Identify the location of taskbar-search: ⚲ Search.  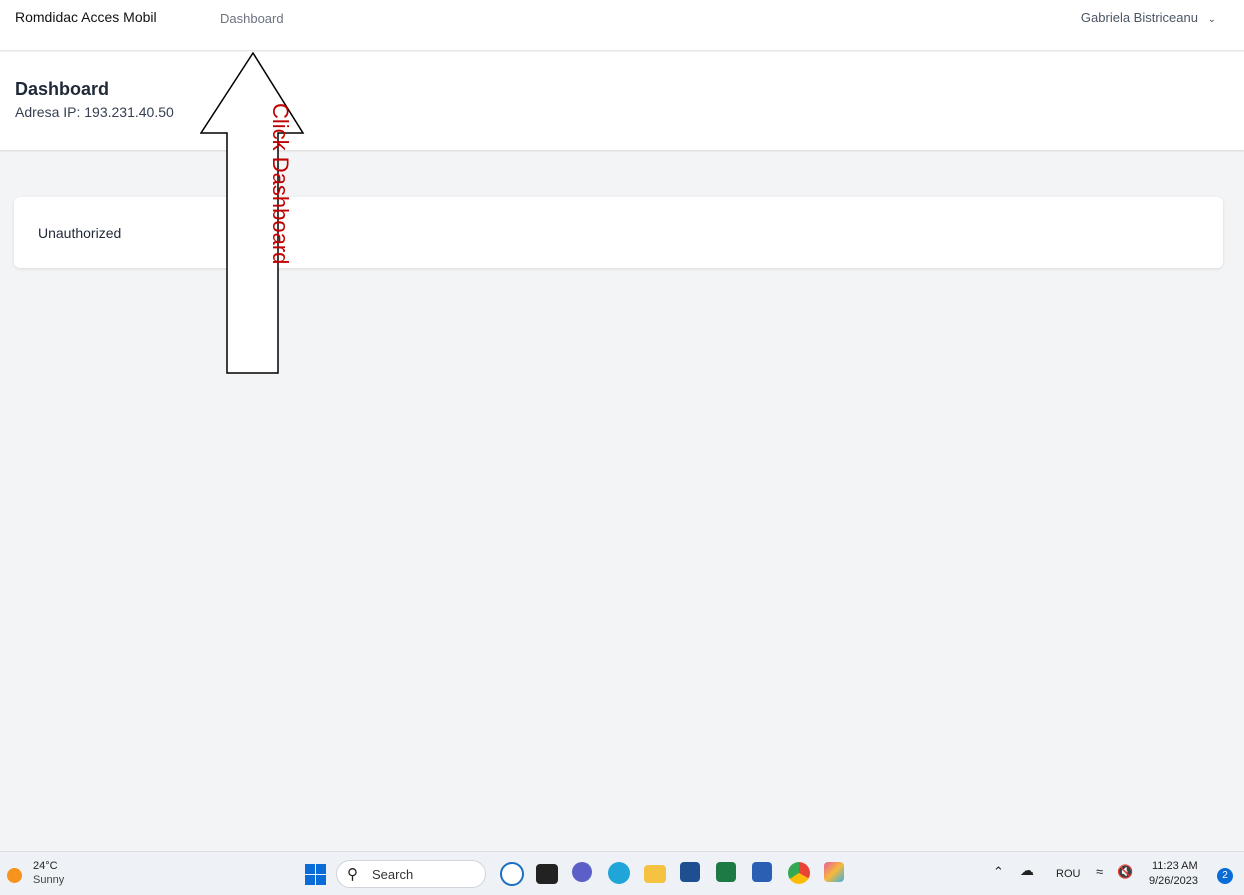
(411, 874).